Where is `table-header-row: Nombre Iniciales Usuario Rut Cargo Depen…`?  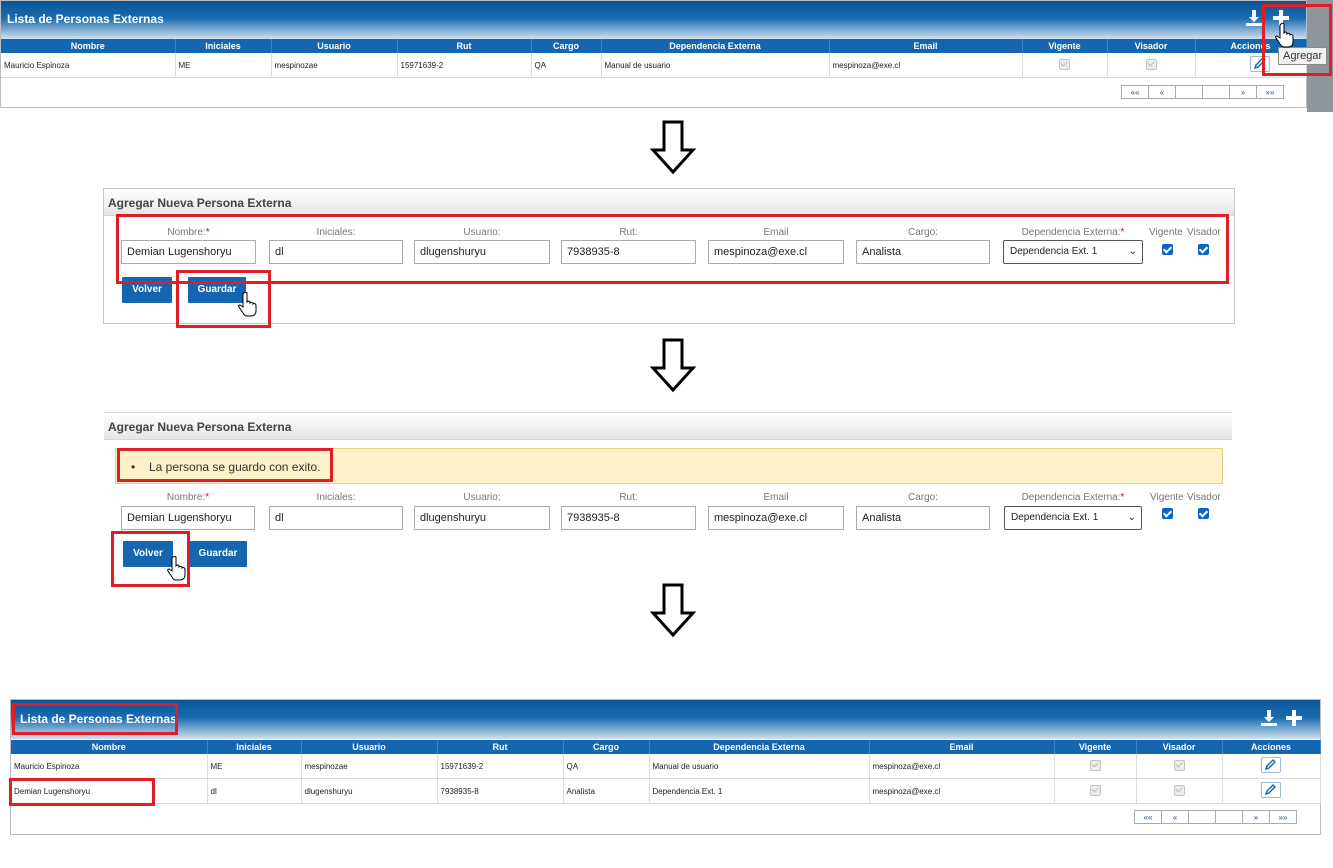
table-header-row: Nombre Iniciales Usuario Rut Cargo Depen… is located at coordinates (654, 46).